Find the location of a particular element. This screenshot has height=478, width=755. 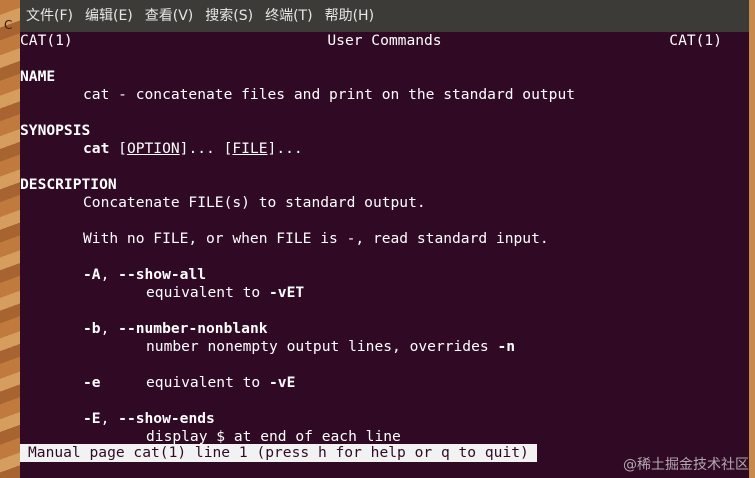

watermark: @稀土掘金技术社区 is located at coordinates (686, 465).